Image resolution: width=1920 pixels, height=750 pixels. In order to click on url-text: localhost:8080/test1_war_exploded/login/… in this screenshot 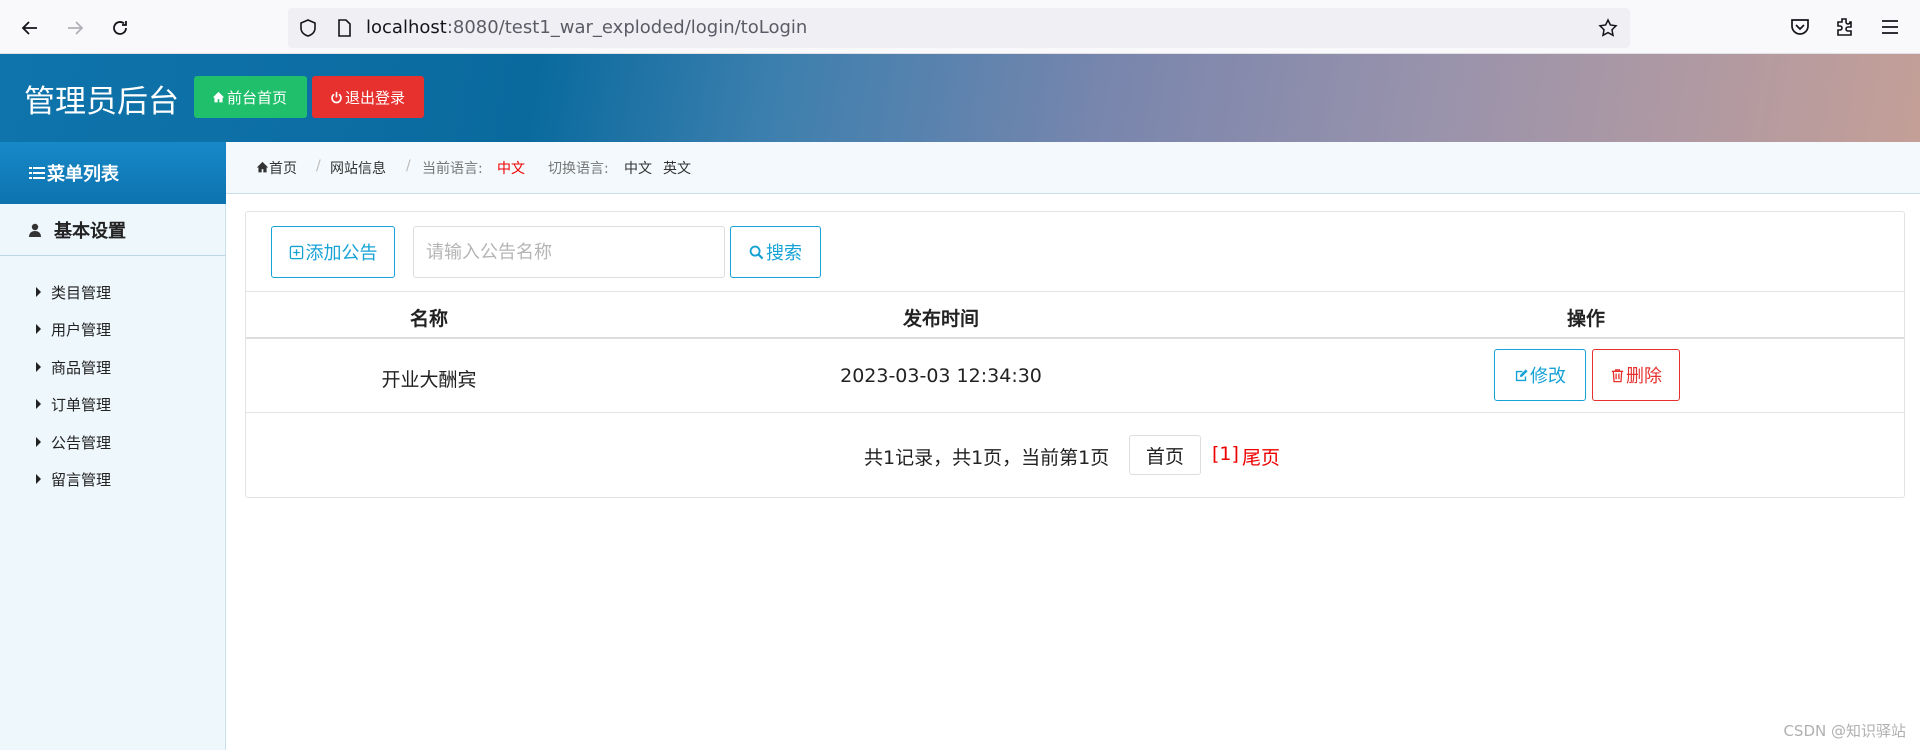, I will do `click(587, 27)`.